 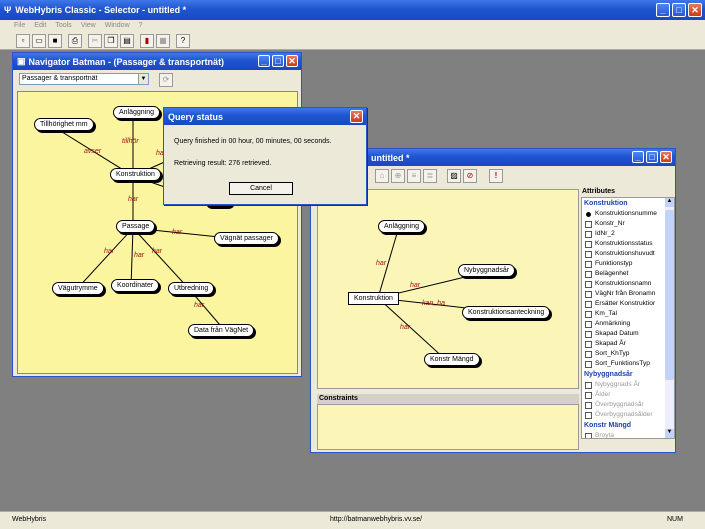 What do you see at coordinates (19, 25) in the screenshot?
I see `menu-item: File` at bounding box center [19, 25].